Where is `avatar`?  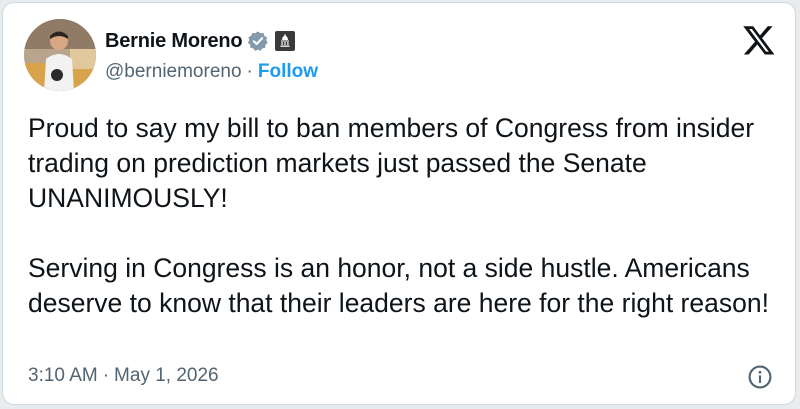
avatar is located at coordinates (60, 55).